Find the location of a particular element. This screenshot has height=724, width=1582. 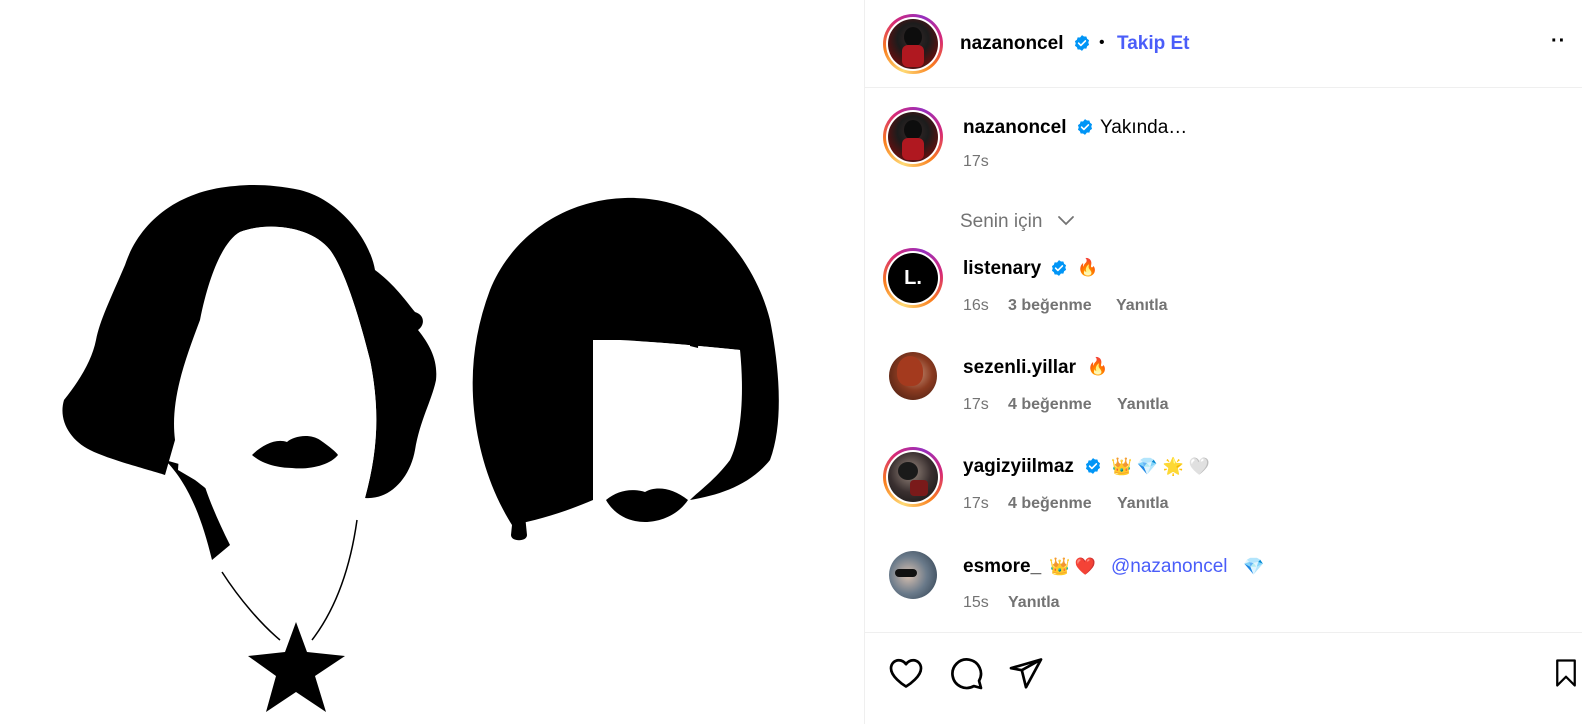

share-icon is located at coordinates (1026, 673).